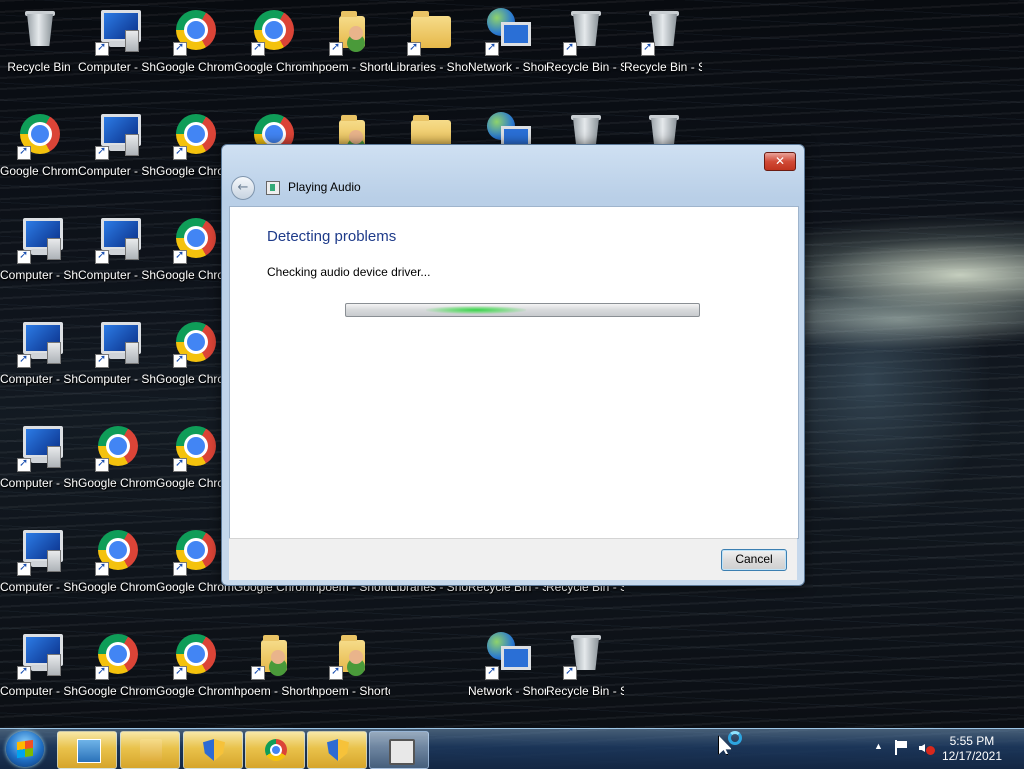  Describe the element at coordinates (117, 362) in the screenshot. I see `desktop-icon: Computer - Shortcut` at that location.